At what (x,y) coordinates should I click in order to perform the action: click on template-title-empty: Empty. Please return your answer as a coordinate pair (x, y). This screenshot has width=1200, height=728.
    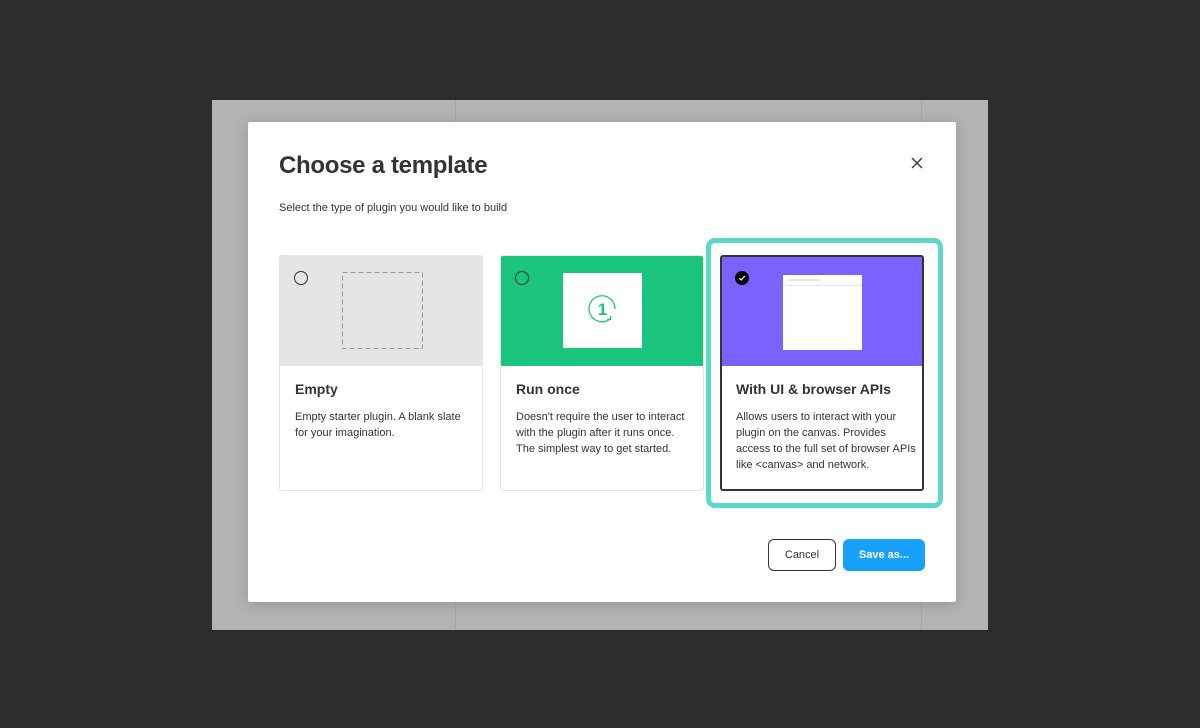
    Looking at the image, I should click on (316, 389).